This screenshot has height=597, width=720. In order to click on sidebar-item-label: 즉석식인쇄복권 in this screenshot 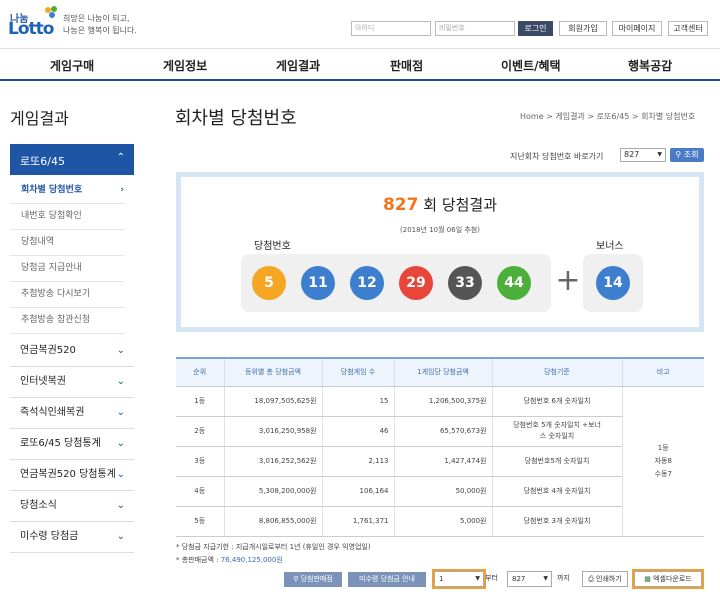, I will do `click(52, 412)`.